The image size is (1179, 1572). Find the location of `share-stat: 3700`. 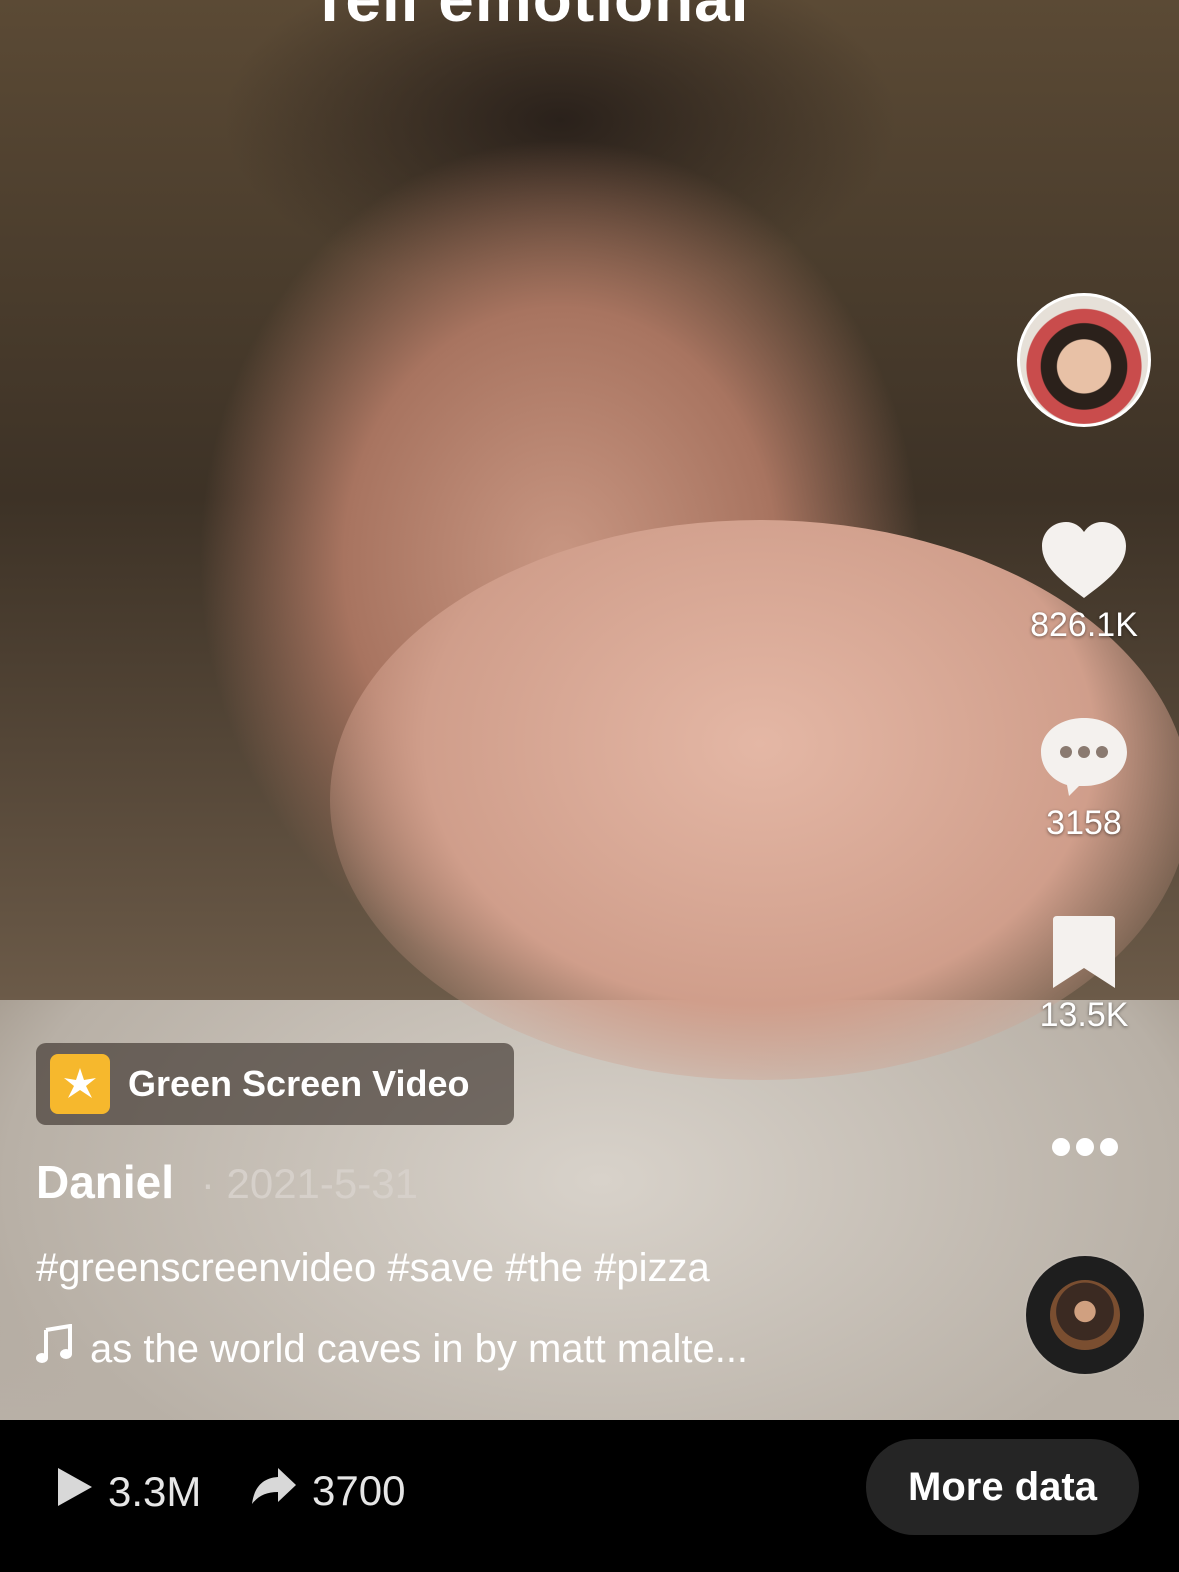

share-stat: 3700 is located at coordinates (327, 1491).